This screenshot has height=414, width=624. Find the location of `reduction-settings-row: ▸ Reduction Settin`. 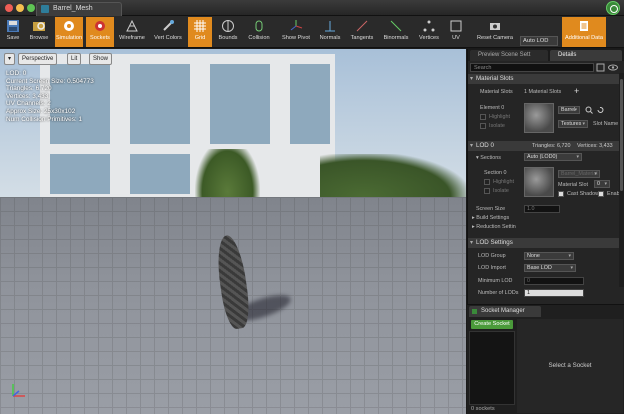

reduction-settings-row: ▸ Reduction Settin is located at coordinates (494, 227).